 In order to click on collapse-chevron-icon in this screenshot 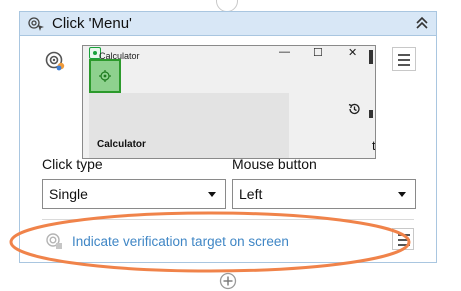, I will do `click(422, 23)`.